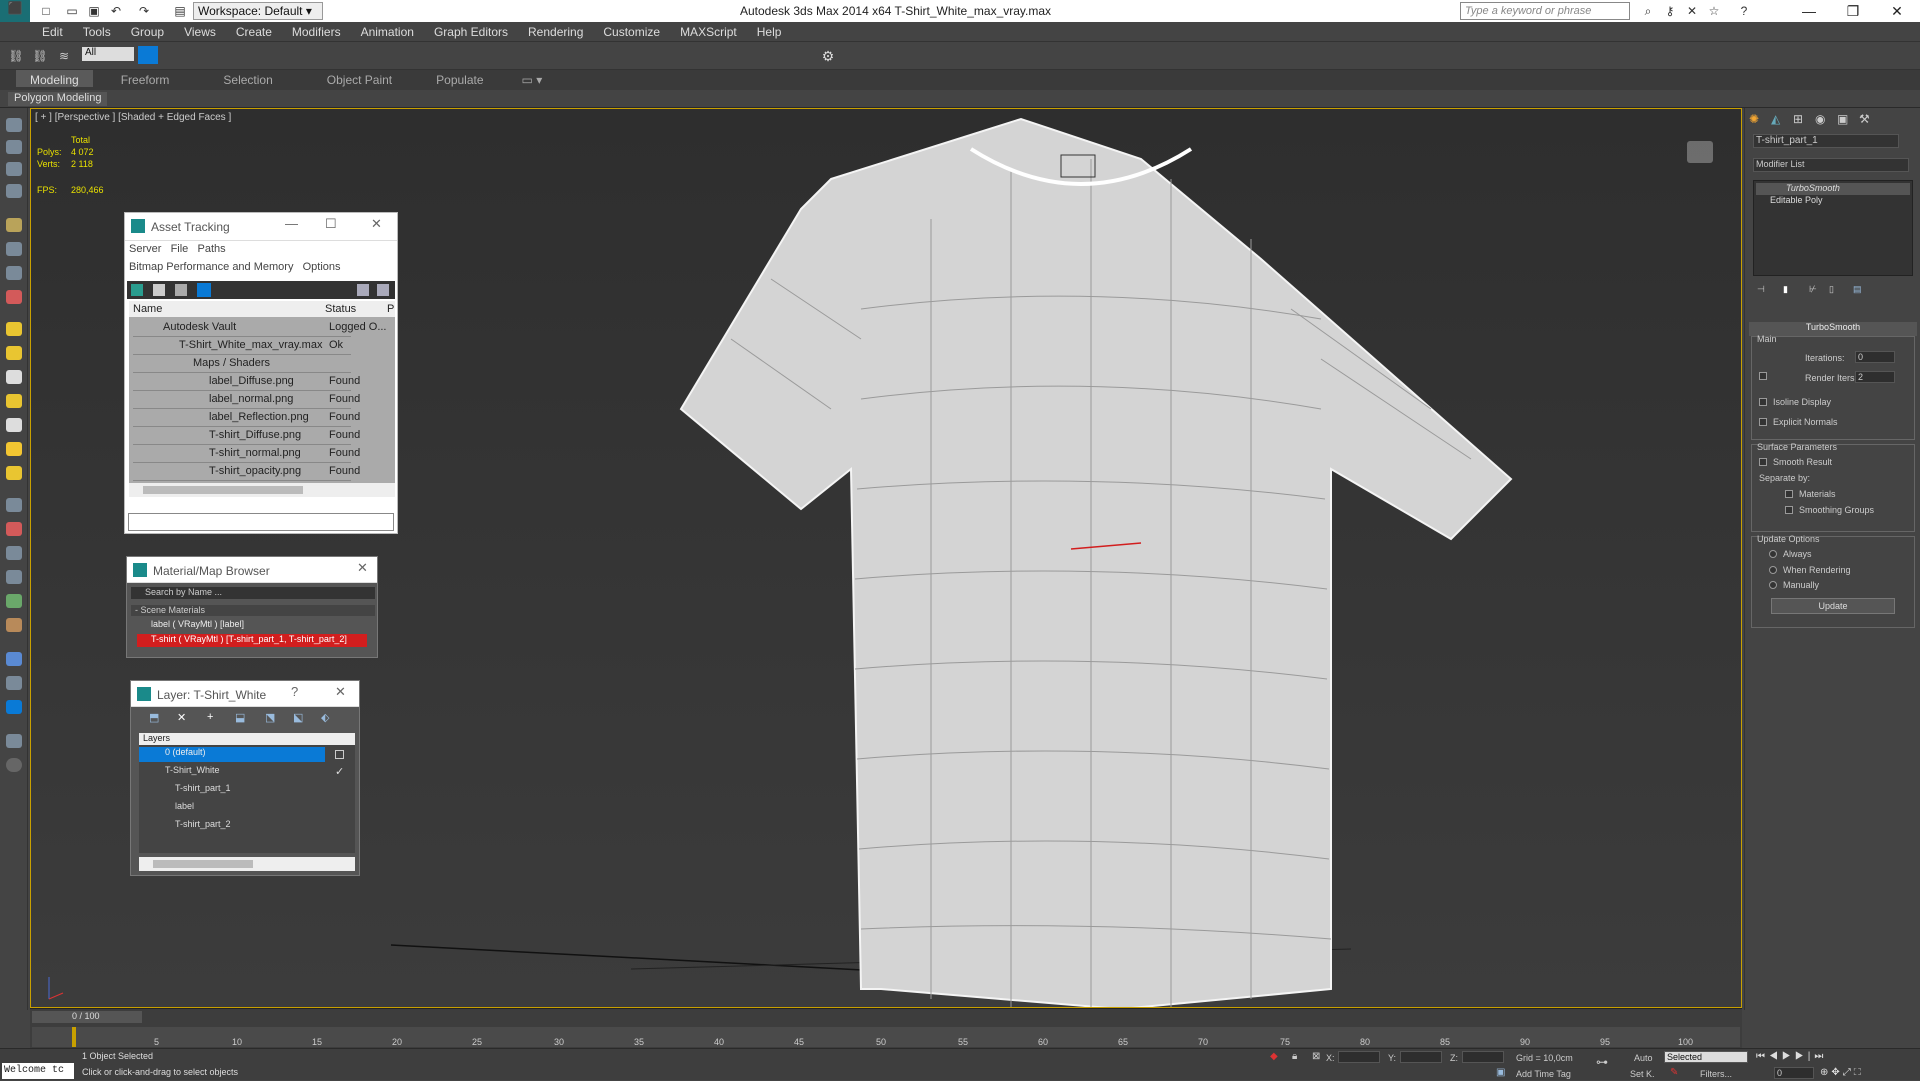 The width and height of the screenshot is (1920, 1081). I want to click on remove-modifier-icon: ▯, so click(1831, 289).